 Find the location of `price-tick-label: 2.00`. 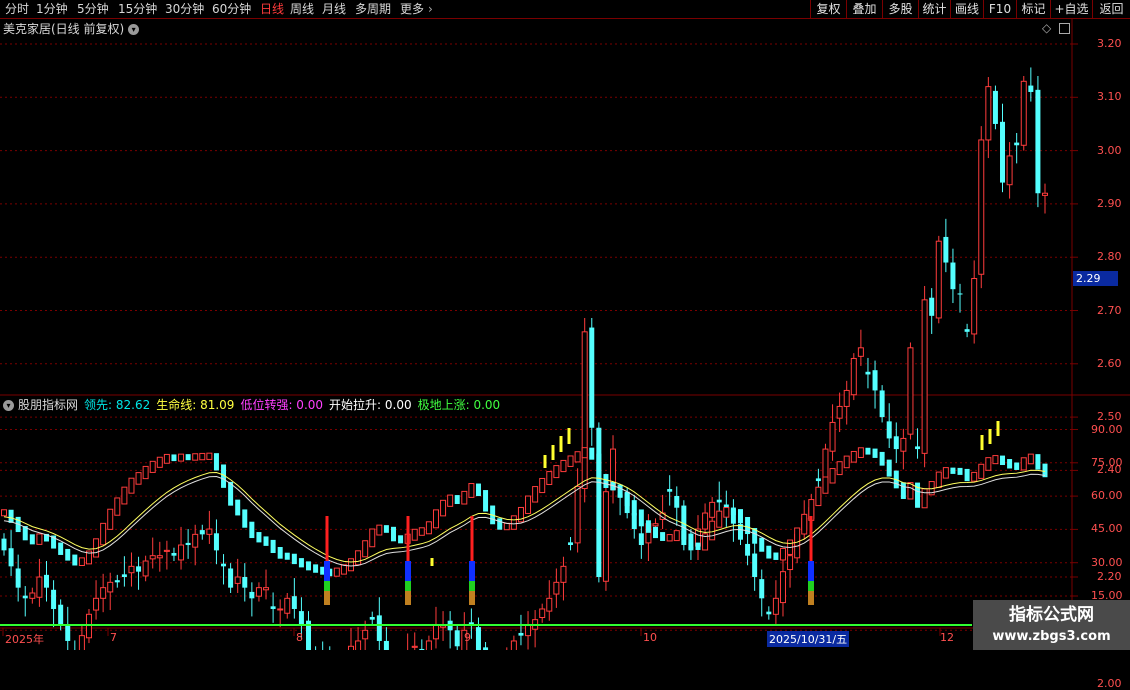

price-tick-label: 2.00 is located at coordinates (1109, 683).